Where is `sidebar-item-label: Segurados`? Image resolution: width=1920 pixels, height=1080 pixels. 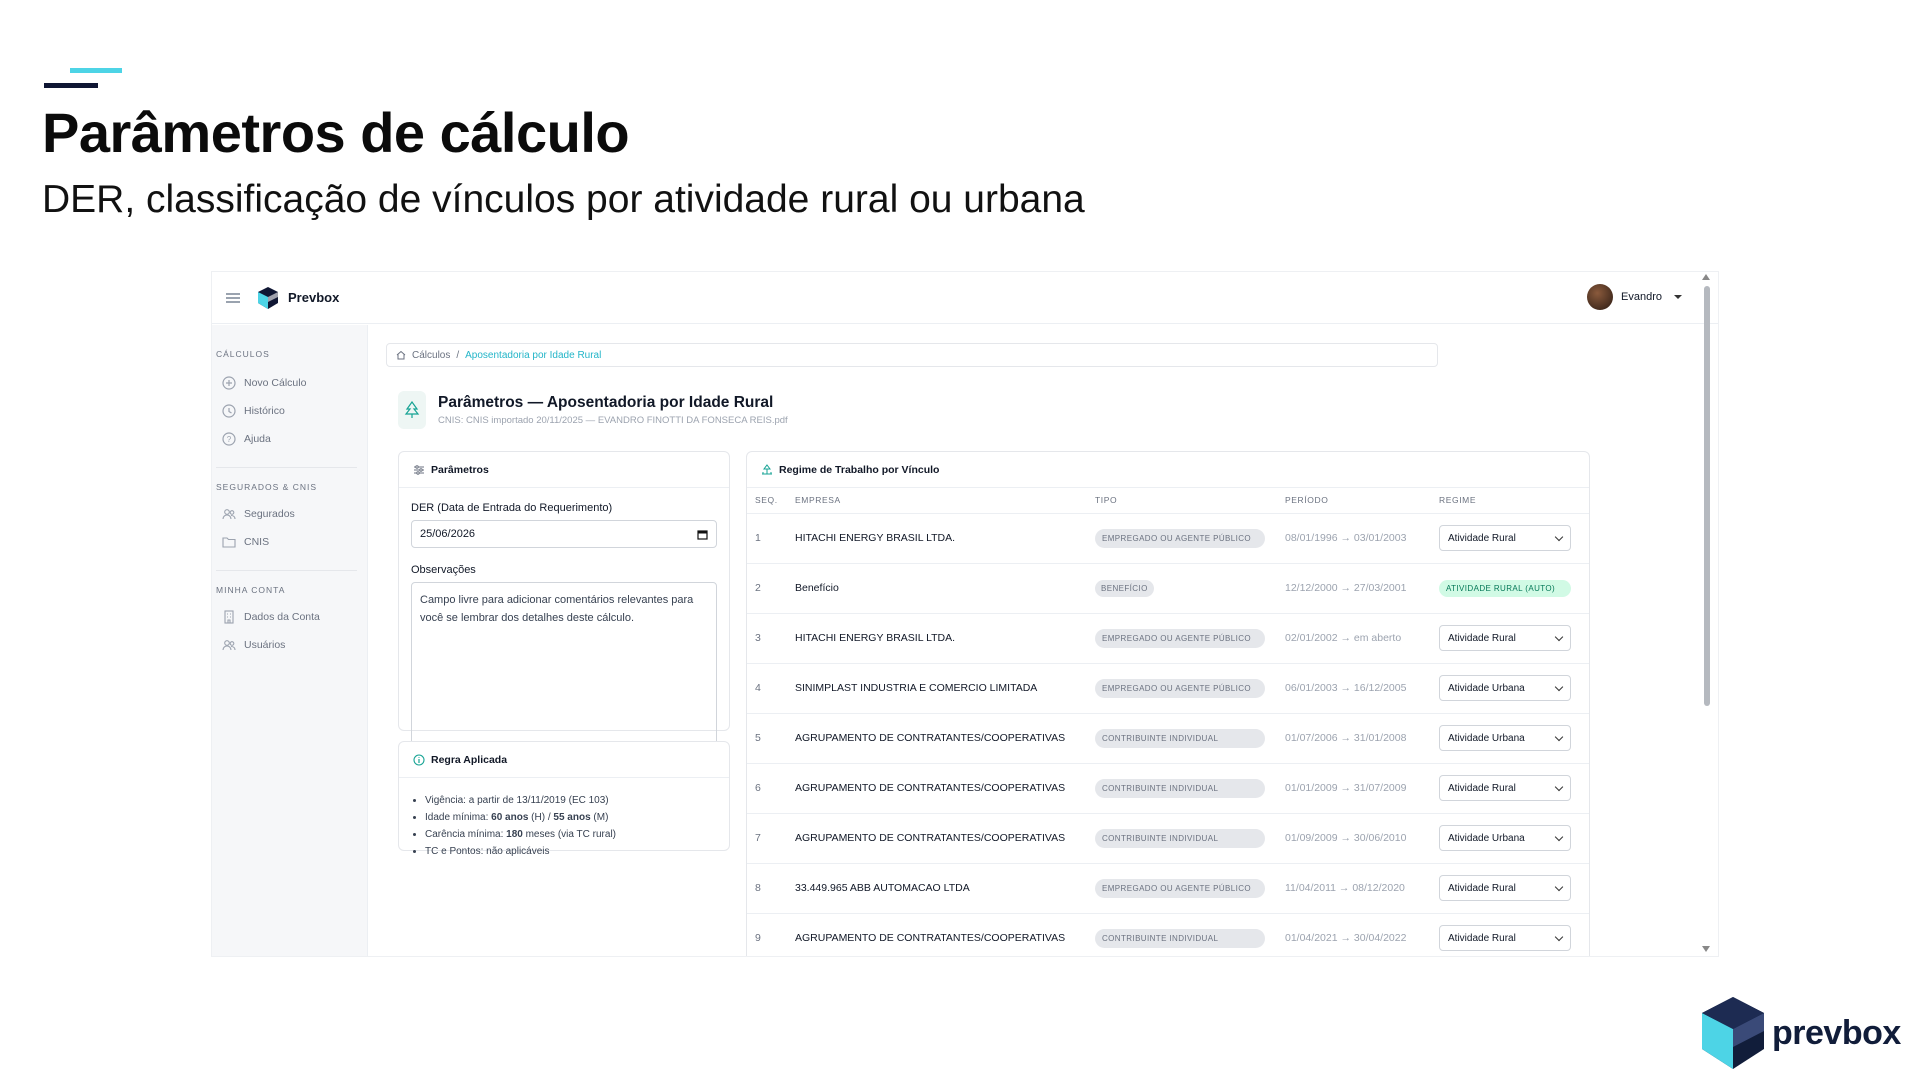
sidebar-item-label: Segurados is located at coordinates (269, 514).